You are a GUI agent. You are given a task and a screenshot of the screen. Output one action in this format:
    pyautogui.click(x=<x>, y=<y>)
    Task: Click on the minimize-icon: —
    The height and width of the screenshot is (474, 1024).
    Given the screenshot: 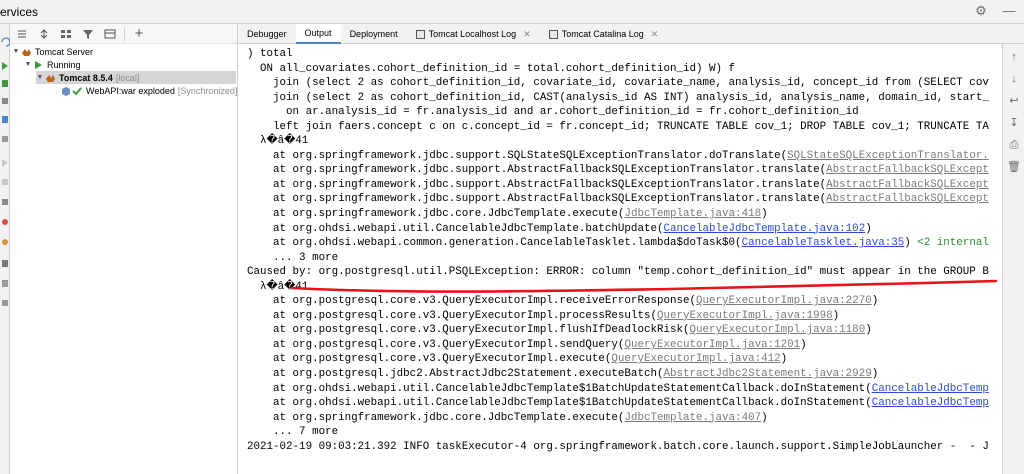 What is the action you would take?
    pyautogui.click(x=1009, y=11)
    